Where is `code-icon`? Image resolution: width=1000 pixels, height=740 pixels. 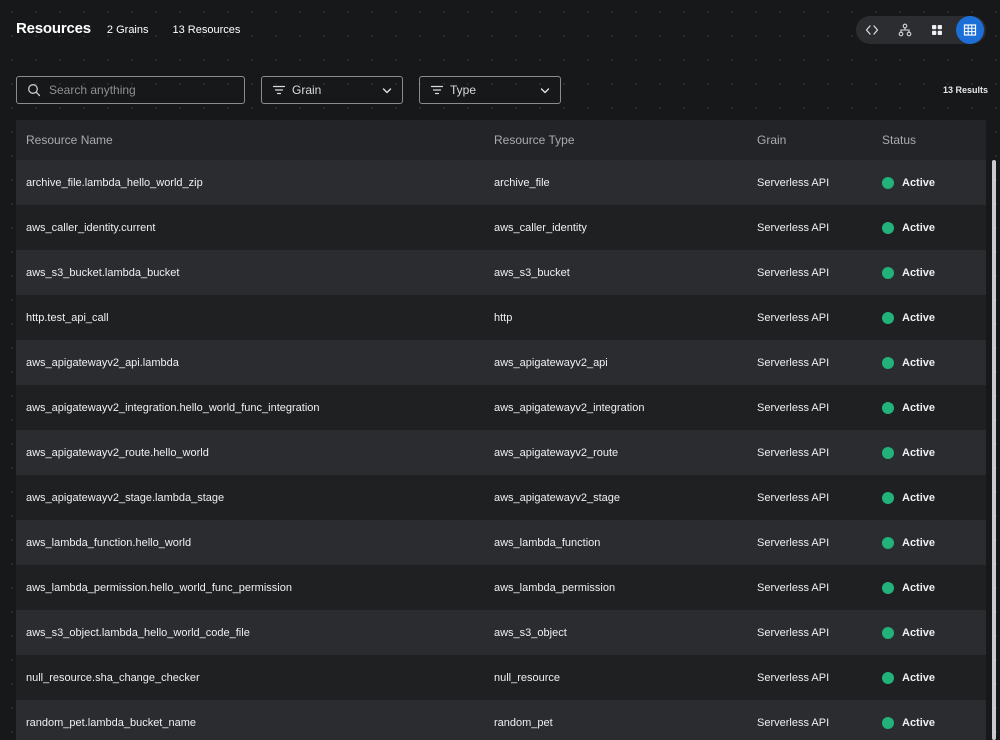
code-icon is located at coordinates (872, 30).